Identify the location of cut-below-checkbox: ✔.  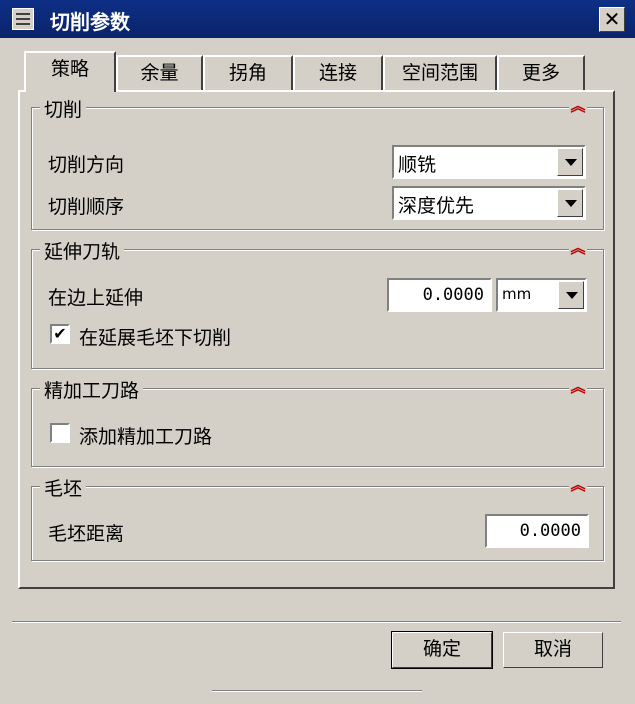
(60, 334).